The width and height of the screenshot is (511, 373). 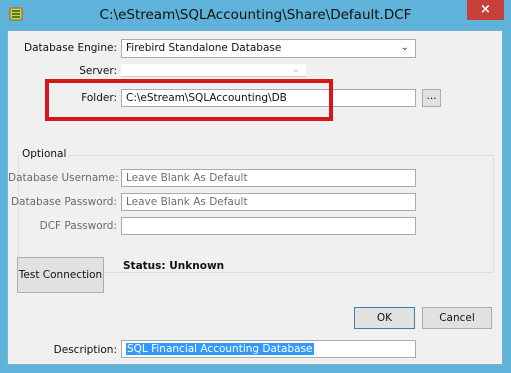 I want to click on ok-label: OK, so click(x=384, y=318).